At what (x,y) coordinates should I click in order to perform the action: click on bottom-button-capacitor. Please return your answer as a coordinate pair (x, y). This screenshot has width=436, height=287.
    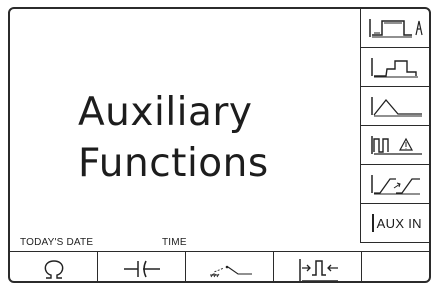
    Looking at the image, I should click on (142, 266).